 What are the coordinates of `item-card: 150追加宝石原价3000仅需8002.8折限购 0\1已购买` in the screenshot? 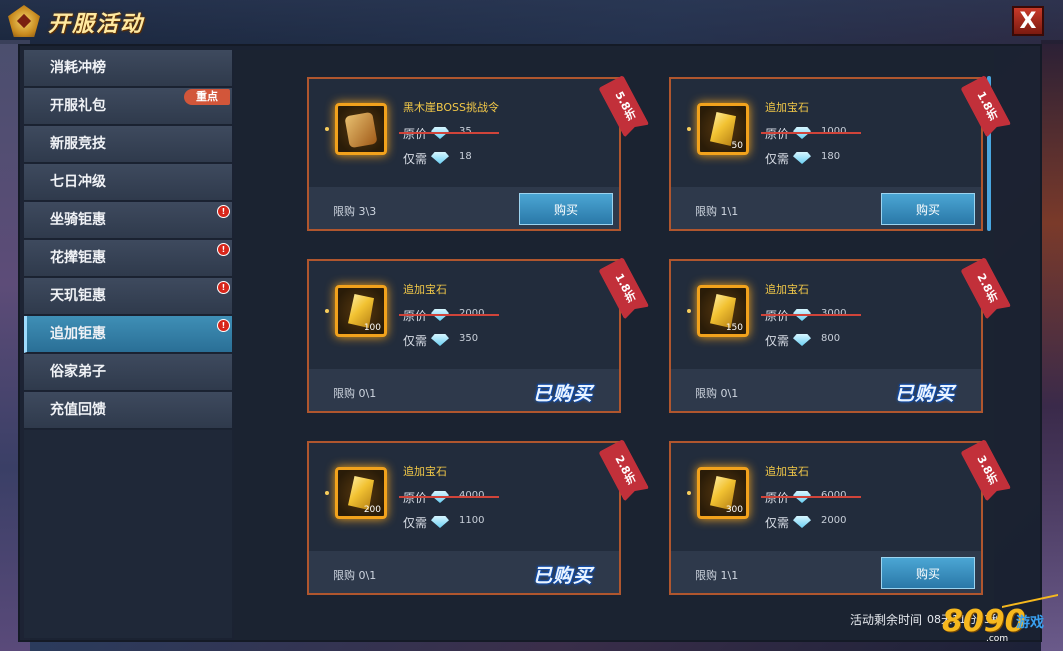 It's located at (826, 336).